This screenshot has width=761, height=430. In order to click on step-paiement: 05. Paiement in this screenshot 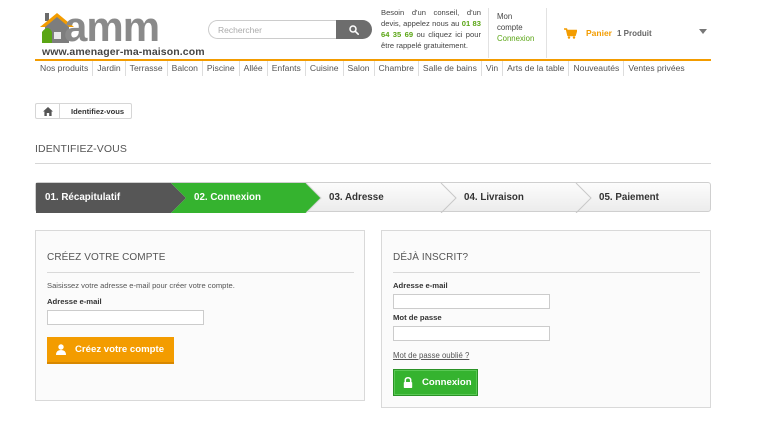, I will do `click(629, 197)`.